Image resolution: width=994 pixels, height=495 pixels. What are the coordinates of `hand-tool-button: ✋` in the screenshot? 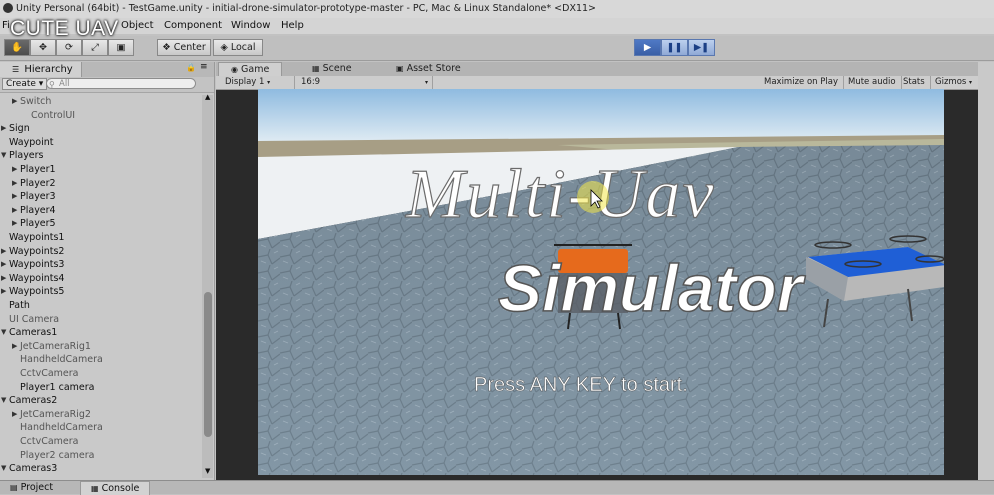 It's located at (17, 47).